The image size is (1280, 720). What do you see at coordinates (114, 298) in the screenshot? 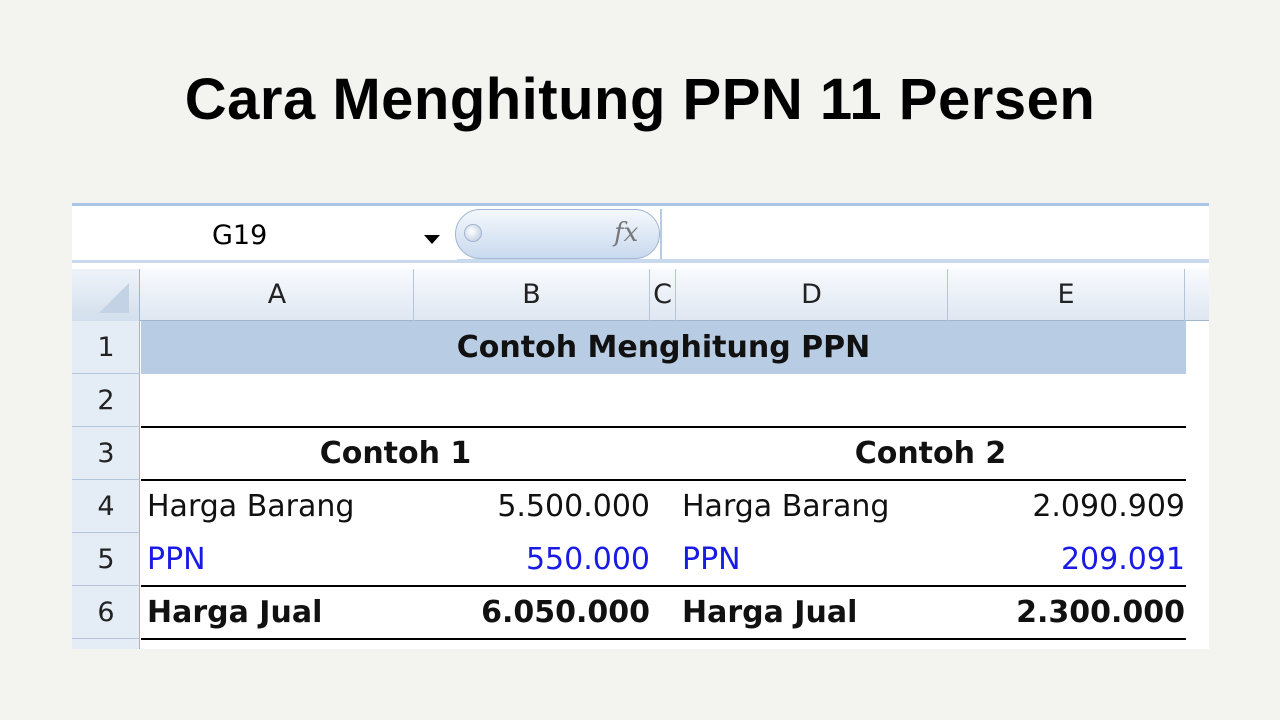
I see `select-all-icon` at bounding box center [114, 298].